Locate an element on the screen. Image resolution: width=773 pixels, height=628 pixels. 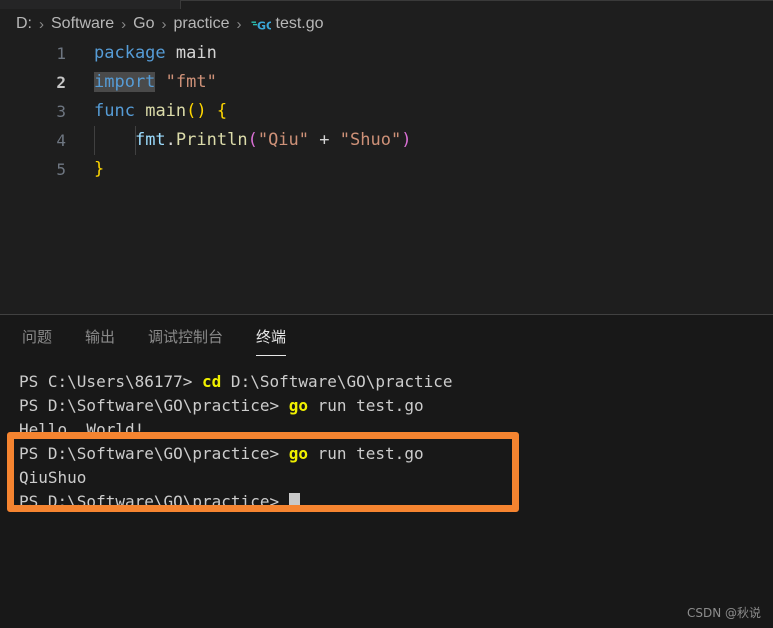
code-token-keyword: package is located at coordinates (130, 53).